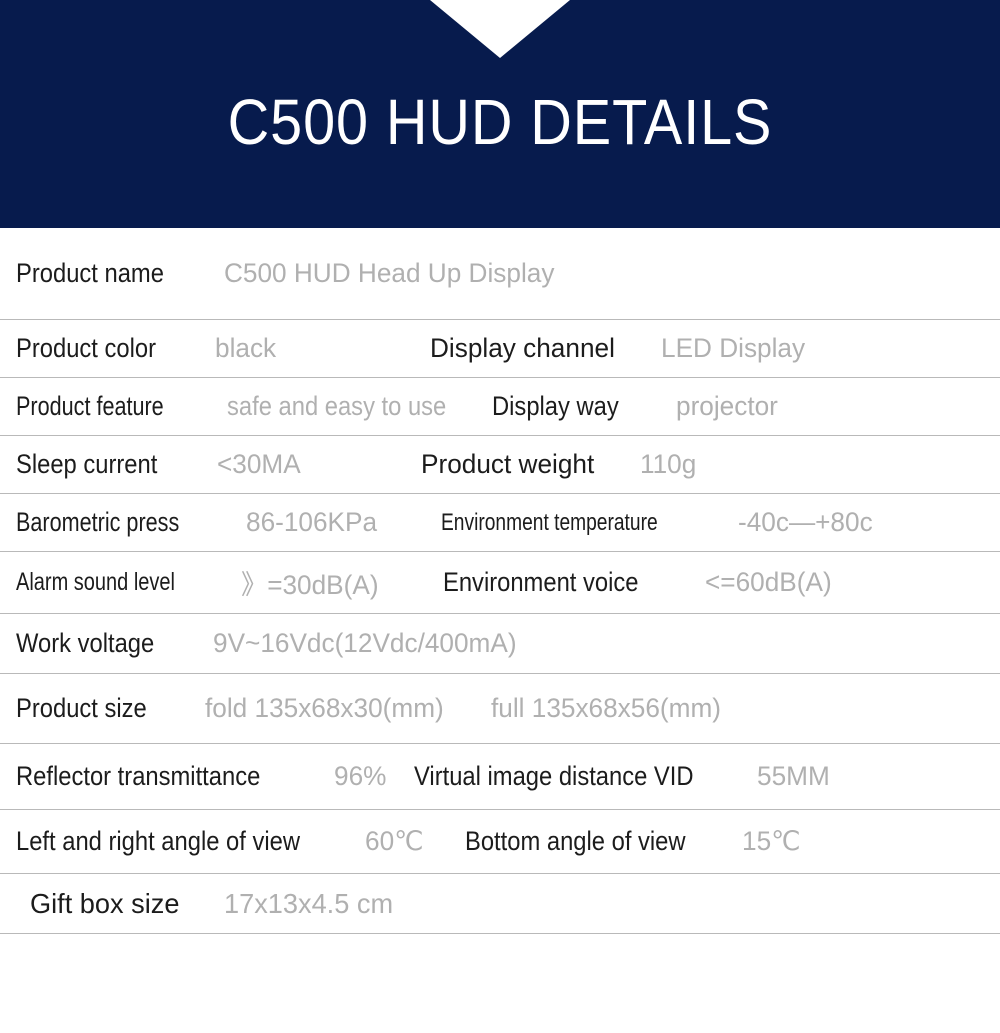 The height and width of the screenshot is (1033, 1000). Describe the element at coordinates (309, 585) in the screenshot. I see `spec-value-alarm-sound-level: 》=30dB(A)` at that location.